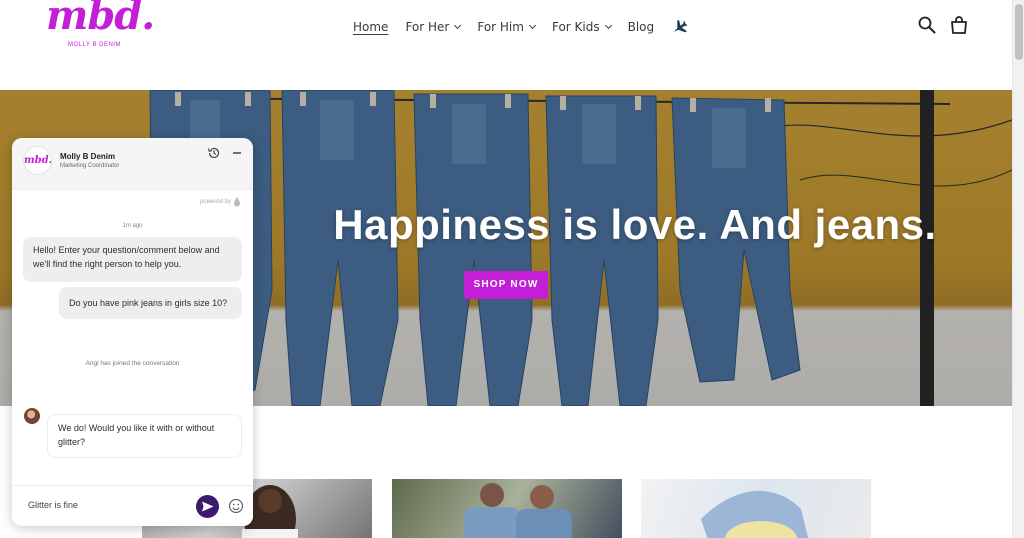  What do you see at coordinates (427, 27) in the screenshot?
I see `nav-label-for-her: For Her` at bounding box center [427, 27].